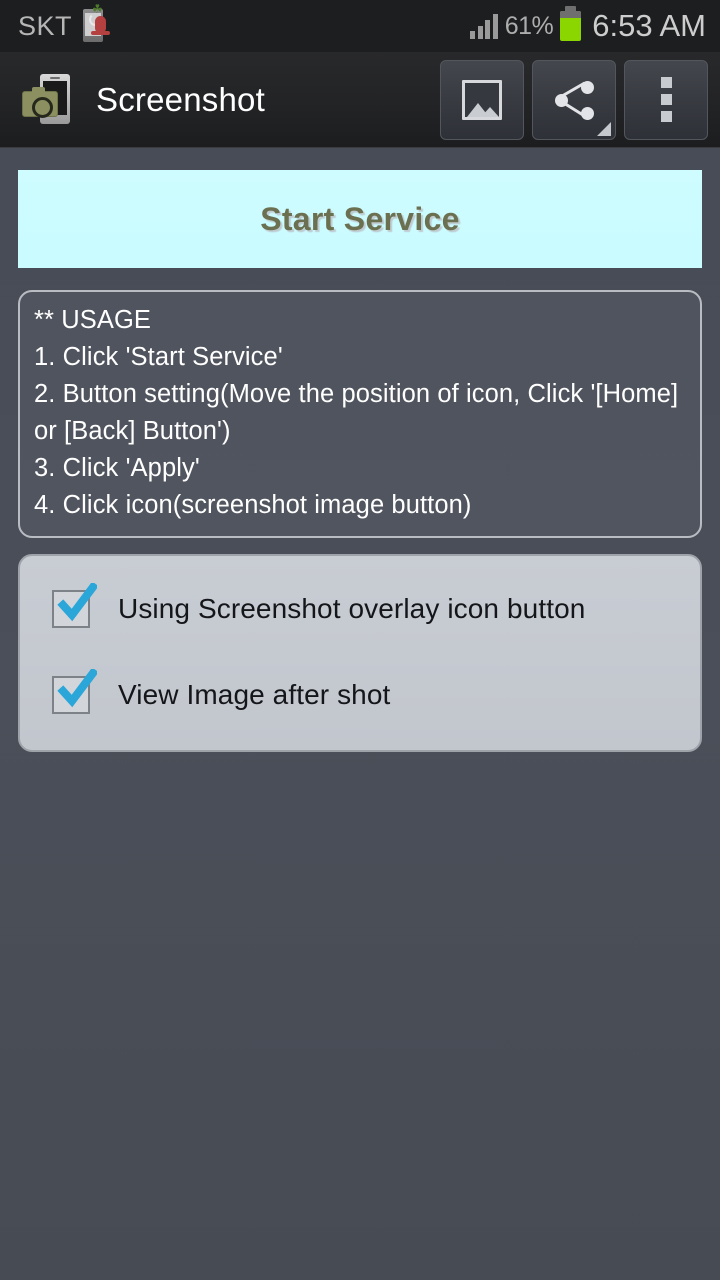 This screenshot has height=1280, width=720. I want to click on battery-percent-label: 61%, so click(529, 25).